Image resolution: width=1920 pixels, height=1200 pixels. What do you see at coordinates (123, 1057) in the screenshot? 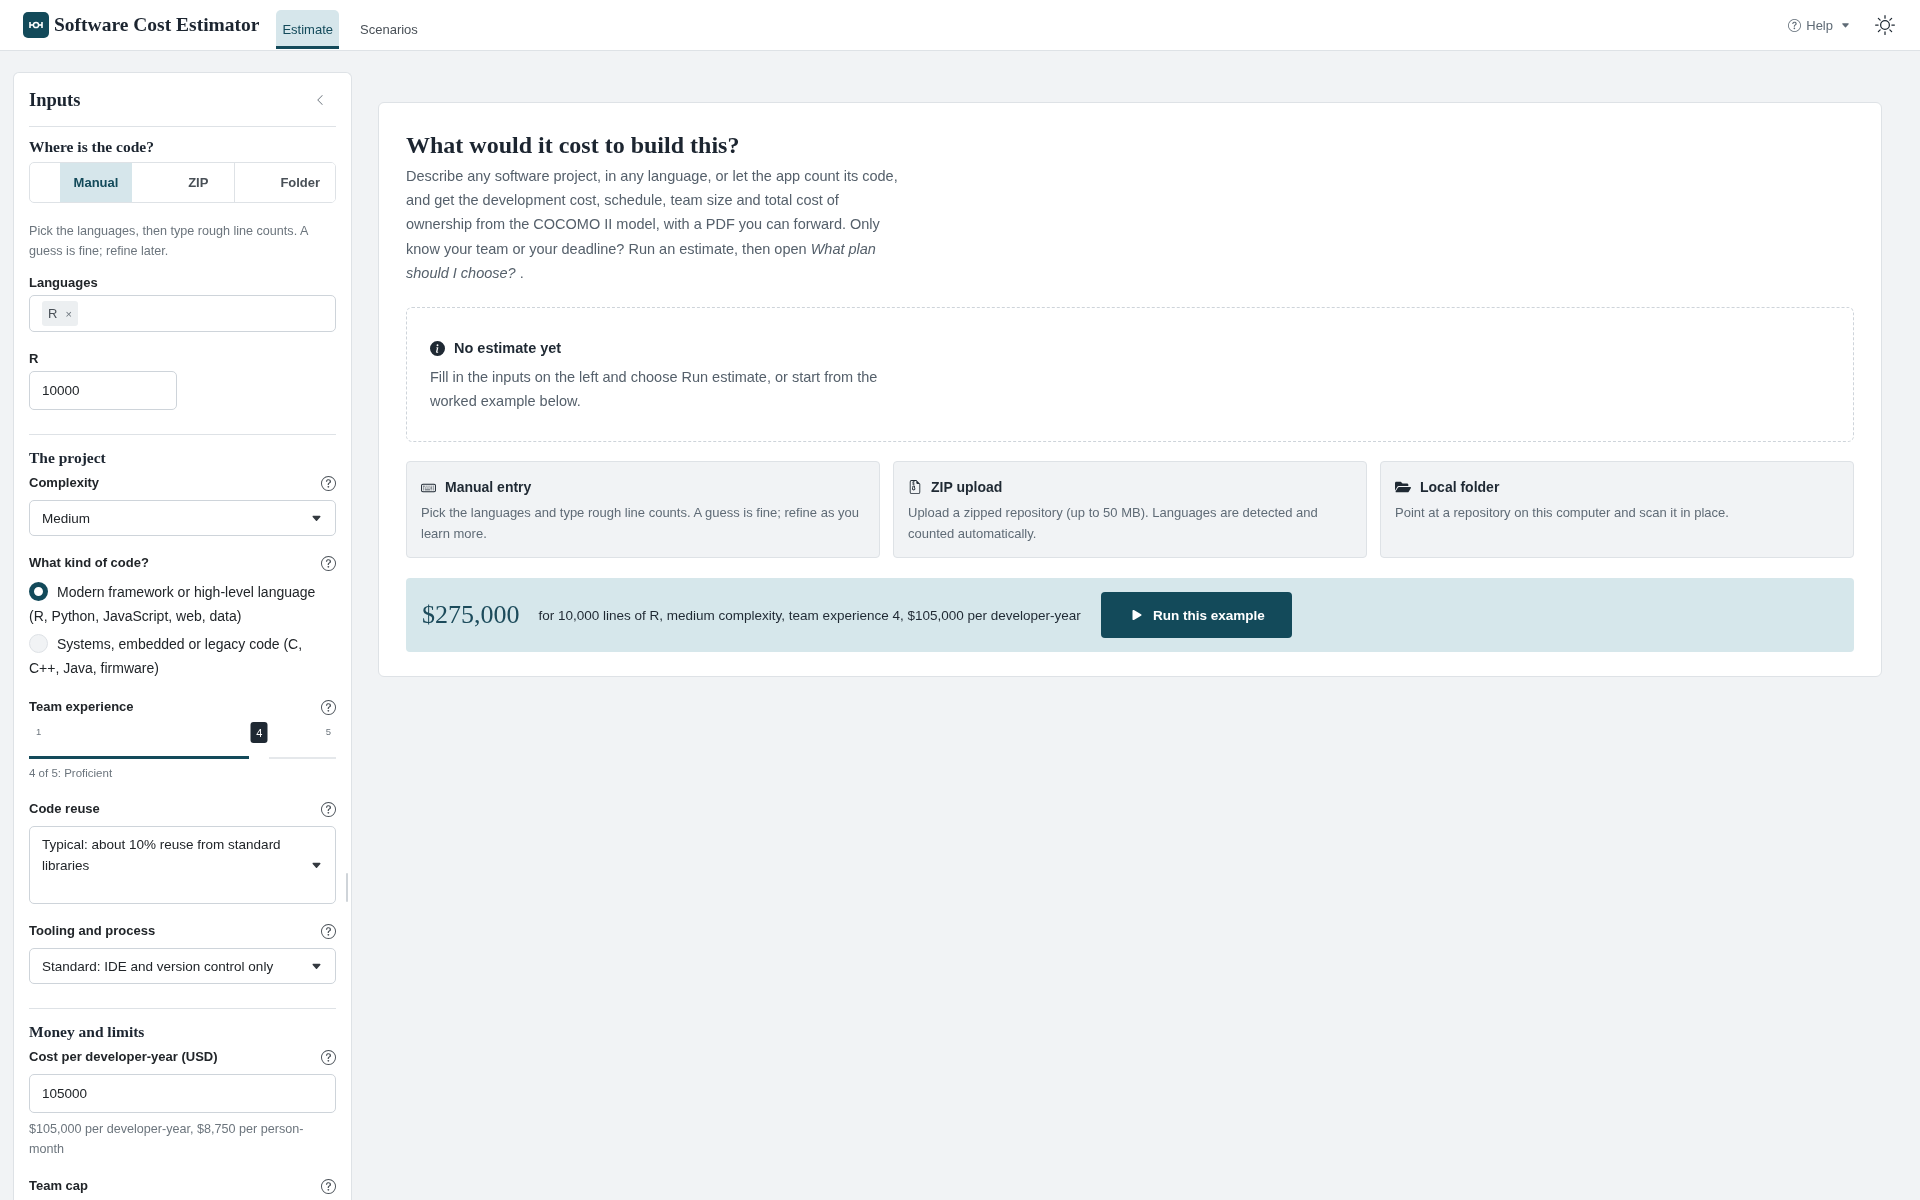
I see `field-label: Cost per developer-year (USD)` at bounding box center [123, 1057].